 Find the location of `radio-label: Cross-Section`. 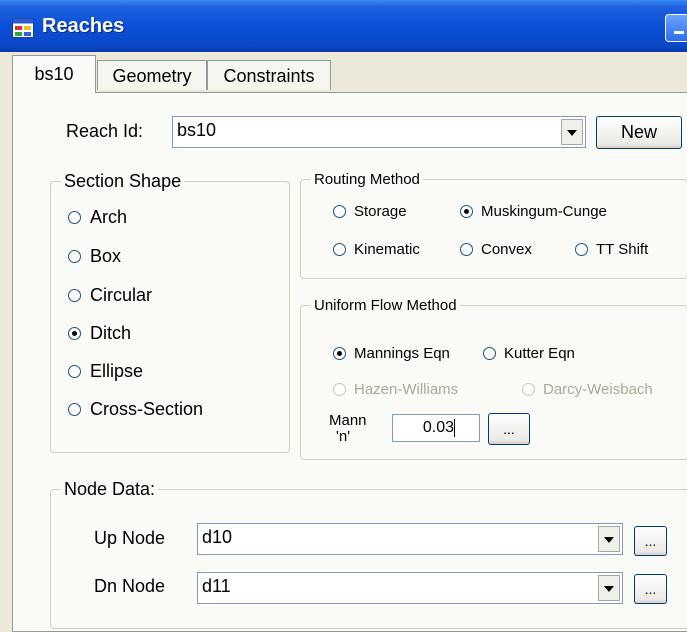

radio-label: Cross-Section is located at coordinates (147, 409).